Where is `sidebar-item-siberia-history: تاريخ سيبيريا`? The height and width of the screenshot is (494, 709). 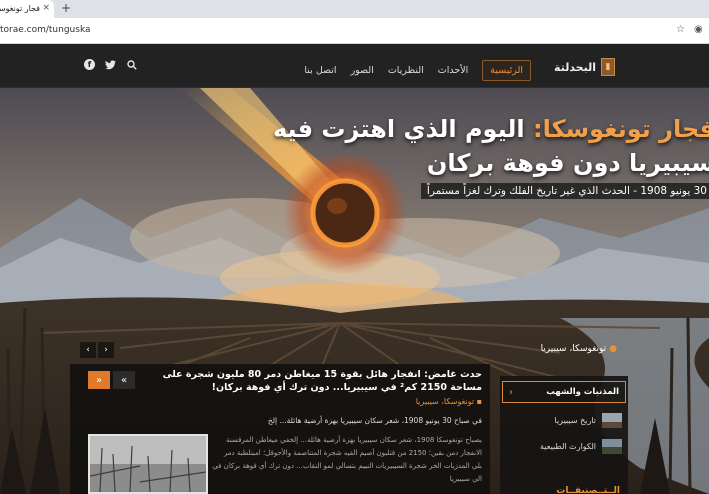 sidebar-item-siberia-history: تاريخ سيبيريا is located at coordinates (588, 420).